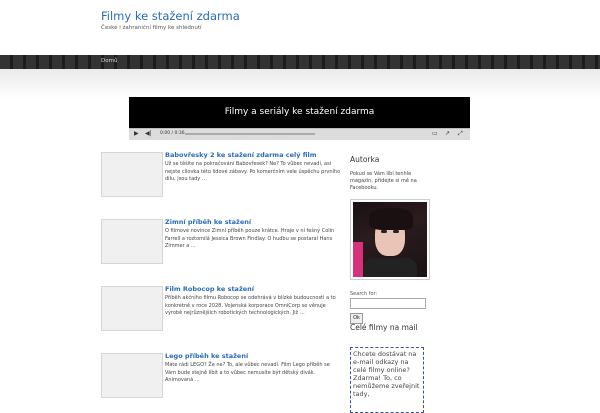  I want to click on site-tagline: České i zahraniční filmy ke shlédnutí, so click(151, 28).